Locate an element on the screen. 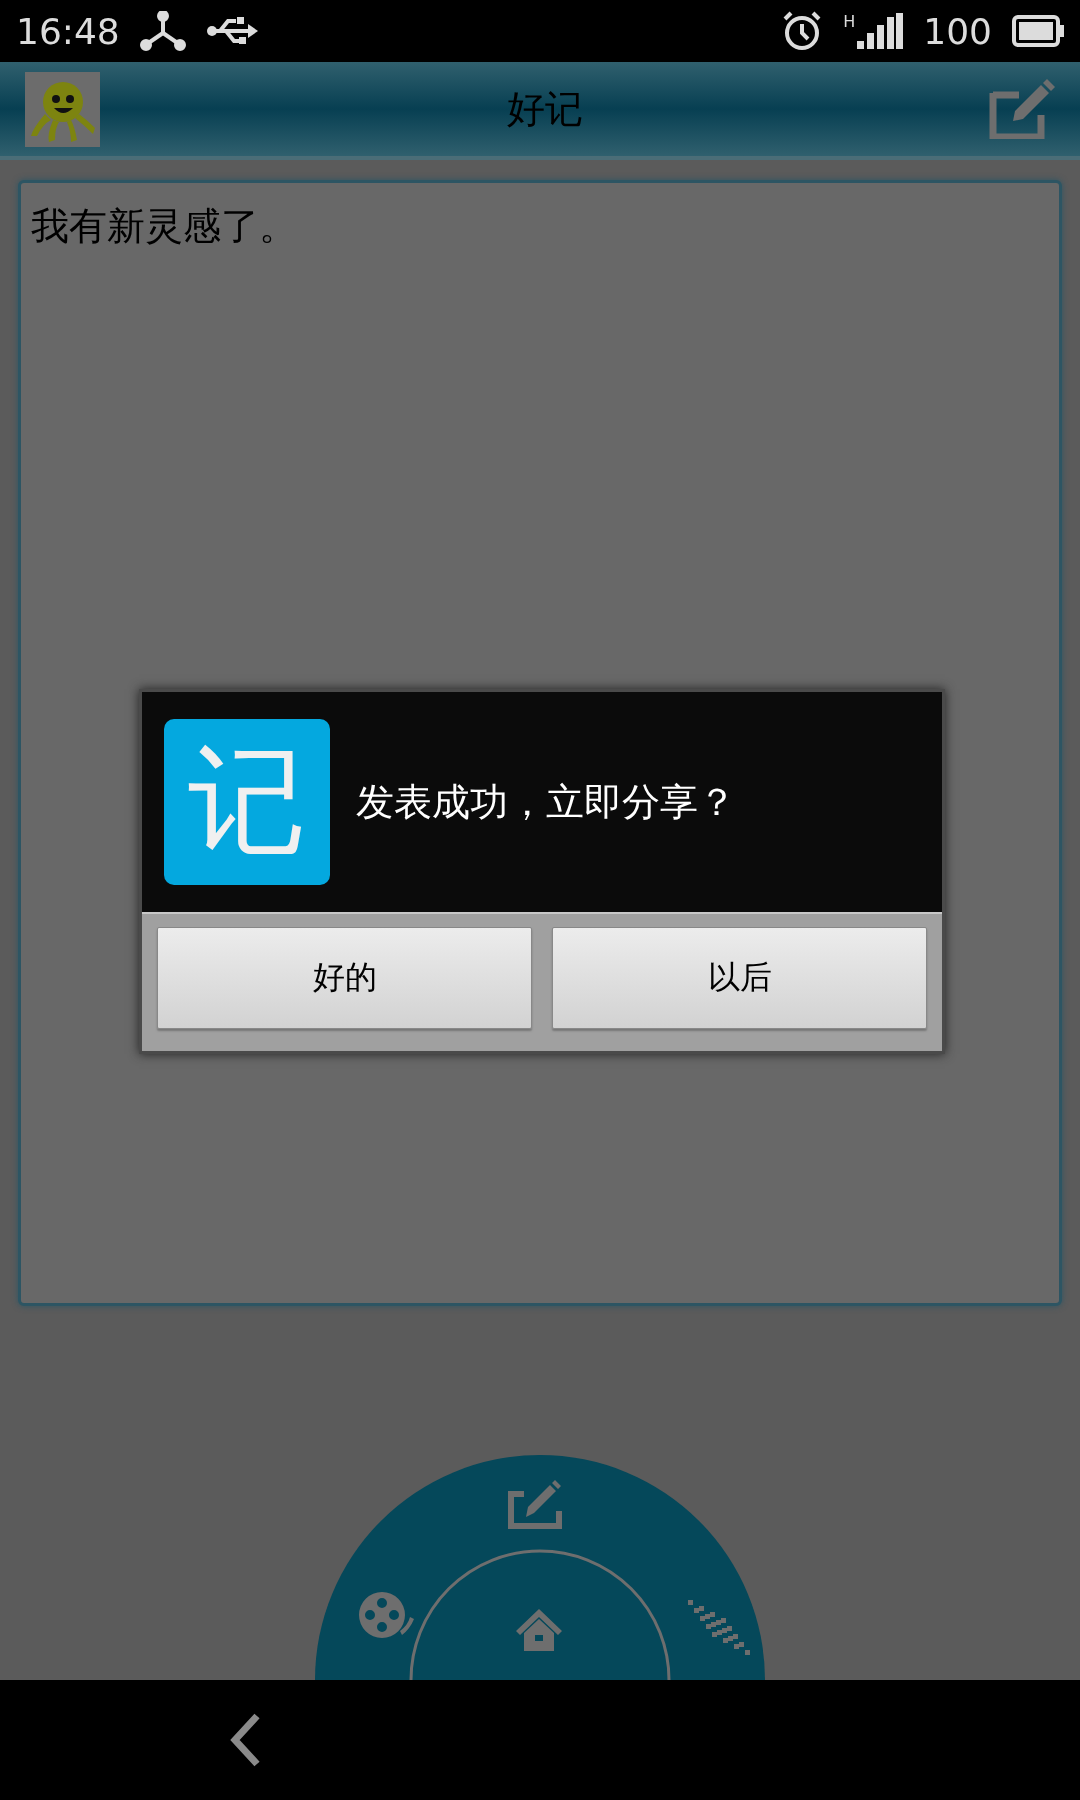 The width and height of the screenshot is (1080, 1800). dialog-button: 好的 is located at coordinates (344, 978).